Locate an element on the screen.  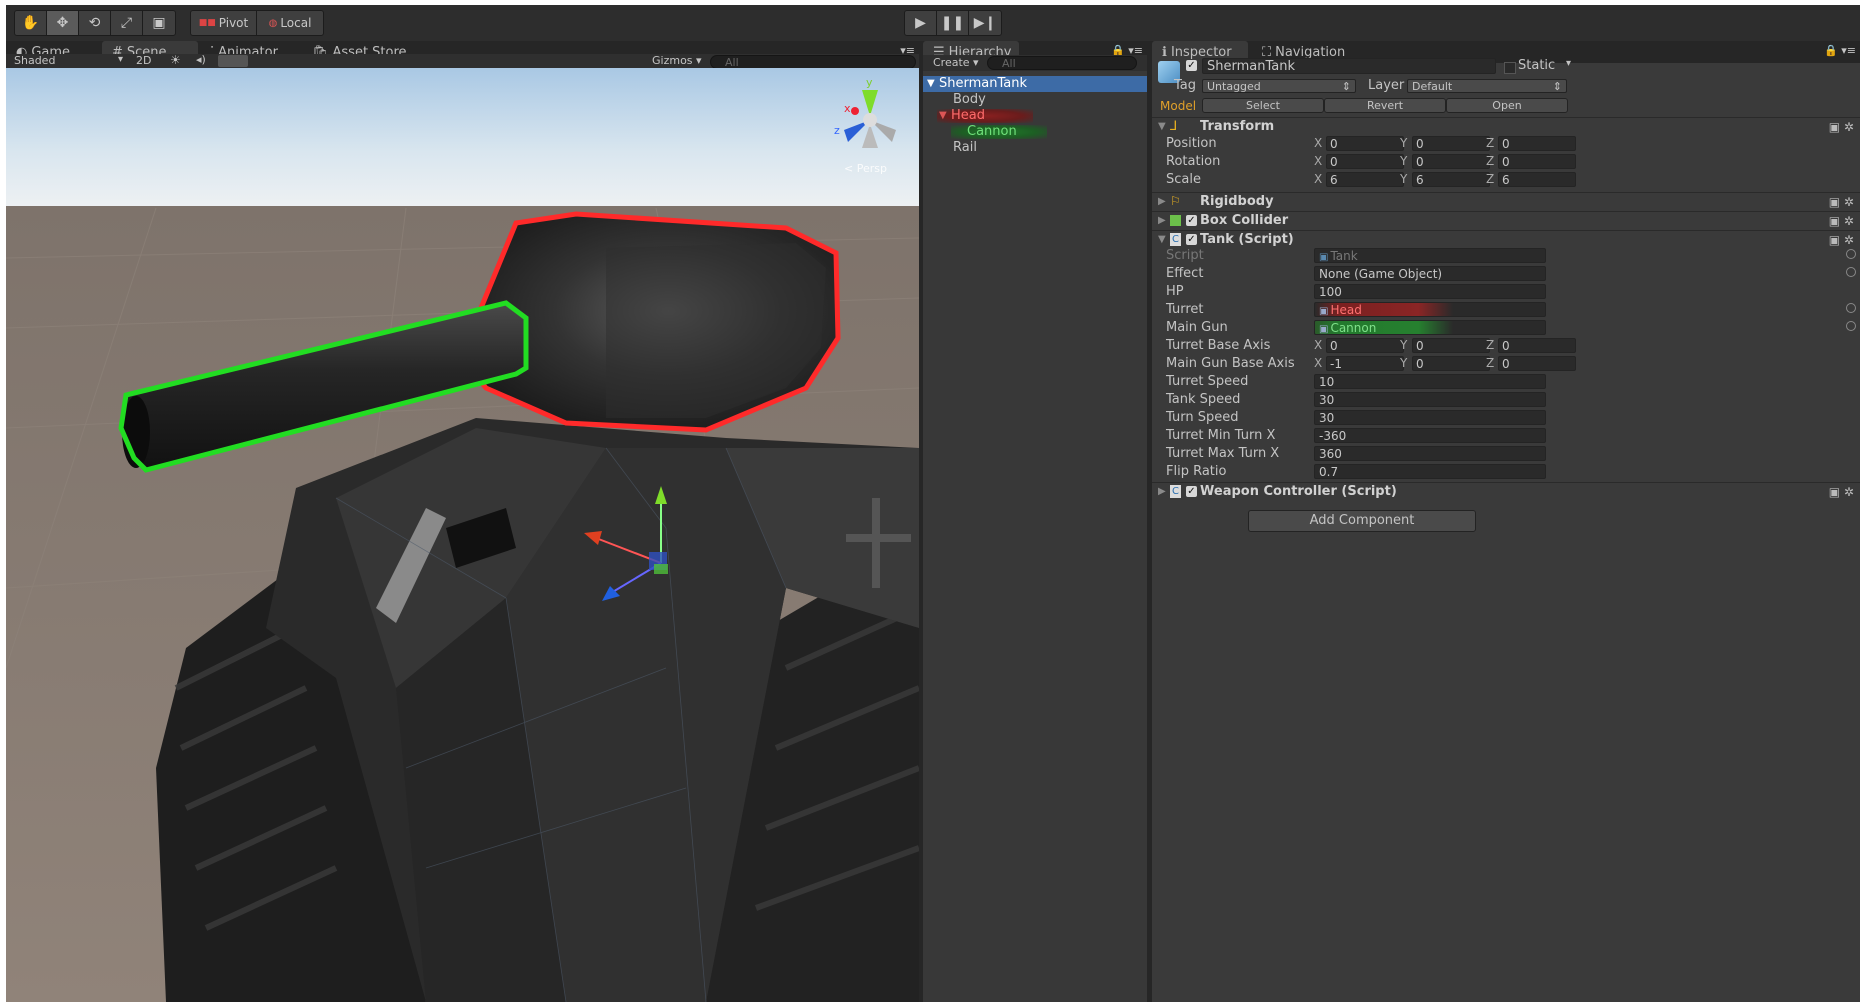
turret-max-turn-x-field: 360 is located at coordinates (1430, 453).